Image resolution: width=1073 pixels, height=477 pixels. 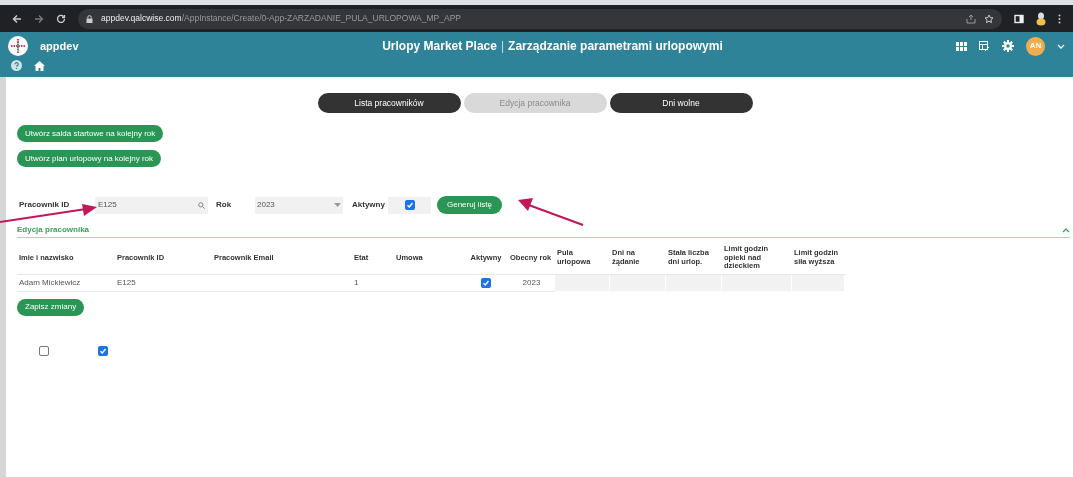 What do you see at coordinates (1035, 46) in the screenshot?
I see `user-avatar: AN` at bounding box center [1035, 46].